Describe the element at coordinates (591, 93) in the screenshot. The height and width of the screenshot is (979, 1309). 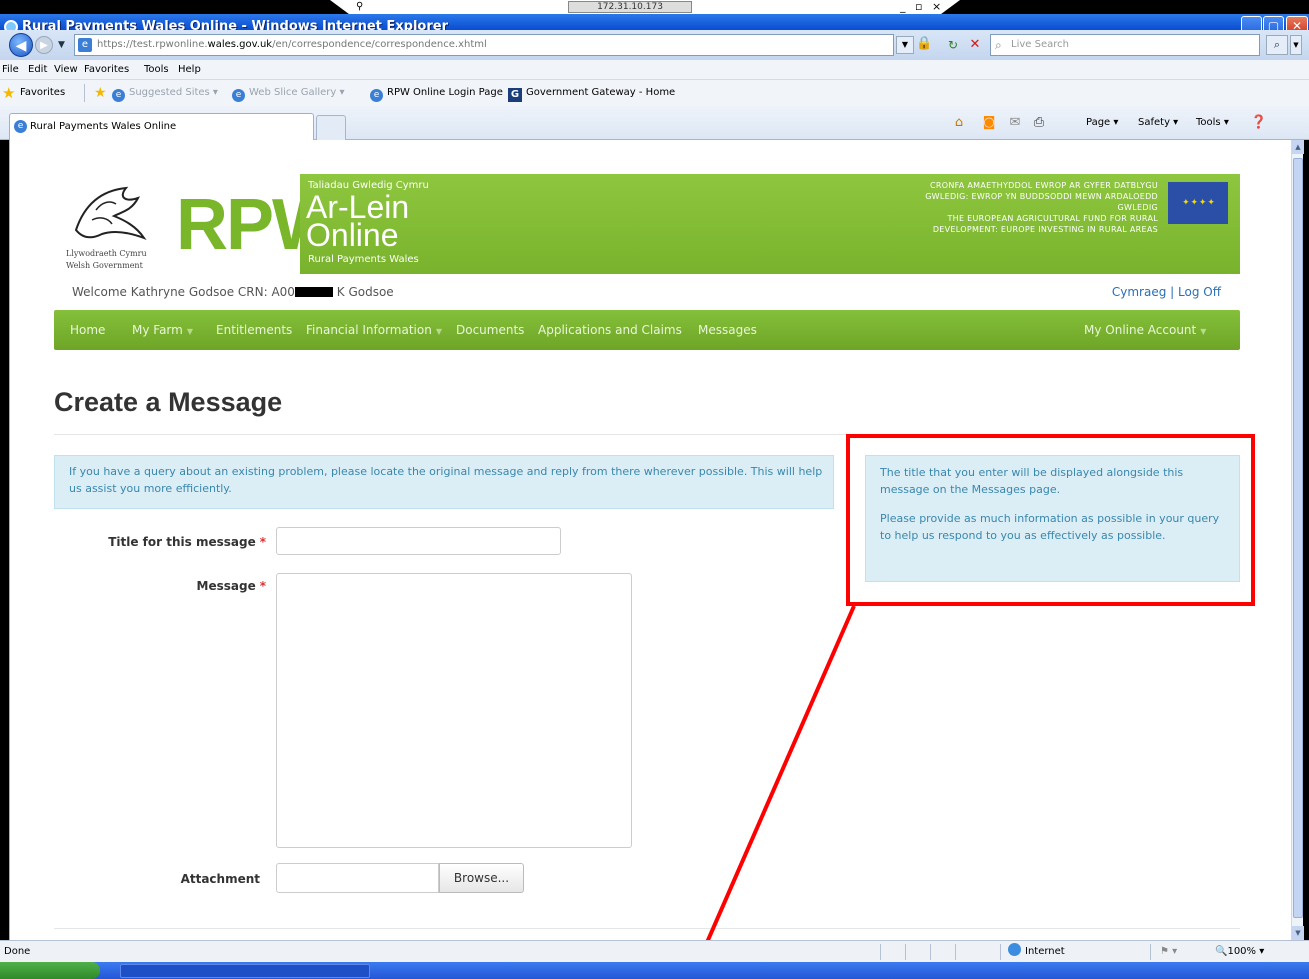
I see `fav-government-gateway: G Government Gateway - Home` at that location.